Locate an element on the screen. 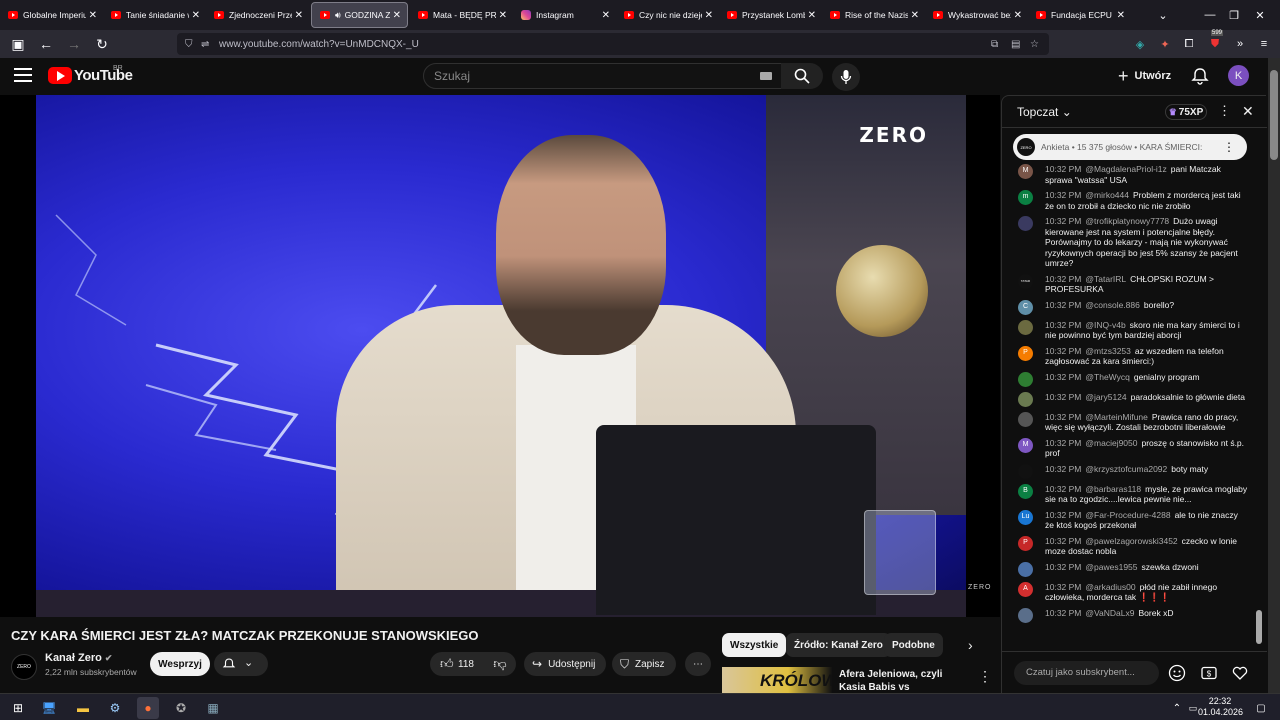 The image size is (1280, 720). chat-author: @maciej9050 is located at coordinates (1111, 443).